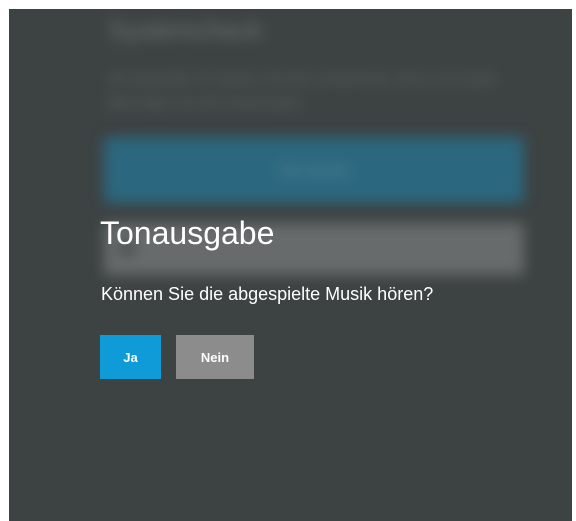 This screenshot has width=576, height=521. Describe the element at coordinates (130, 357) in the screenshot. I see `yes-button: Ja` at that location.